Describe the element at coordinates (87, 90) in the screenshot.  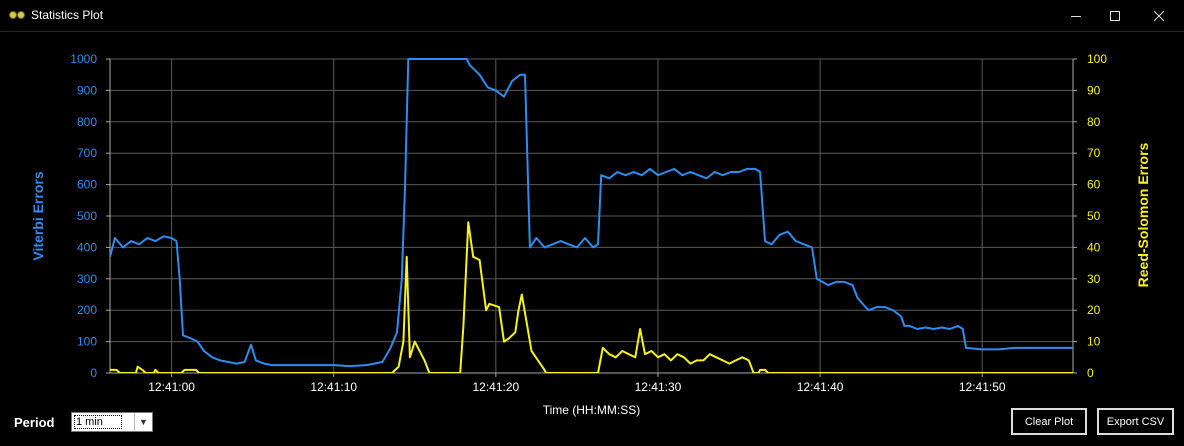
I see `y-left-tick-label: 900` at that location.